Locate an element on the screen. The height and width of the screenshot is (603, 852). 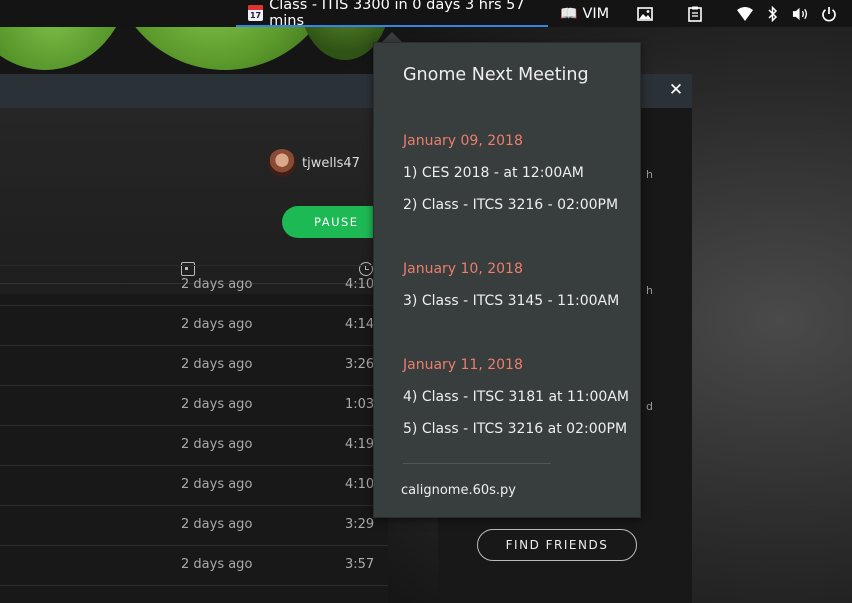
find-friends-button: FIND FRIENDS is located at coordinates (557, 545).